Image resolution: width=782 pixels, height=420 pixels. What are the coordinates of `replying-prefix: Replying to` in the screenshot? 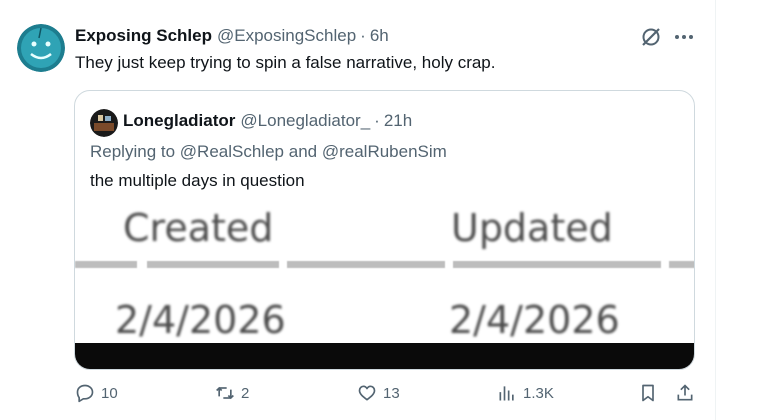 It's located at (133, 151).